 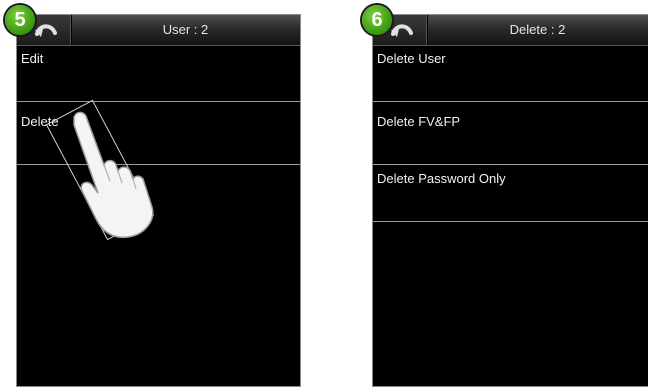 What do you see at coordinates (158, 30) in the screenshot?
I see `title-bar: User : 2` at bounding box center [158, 30].